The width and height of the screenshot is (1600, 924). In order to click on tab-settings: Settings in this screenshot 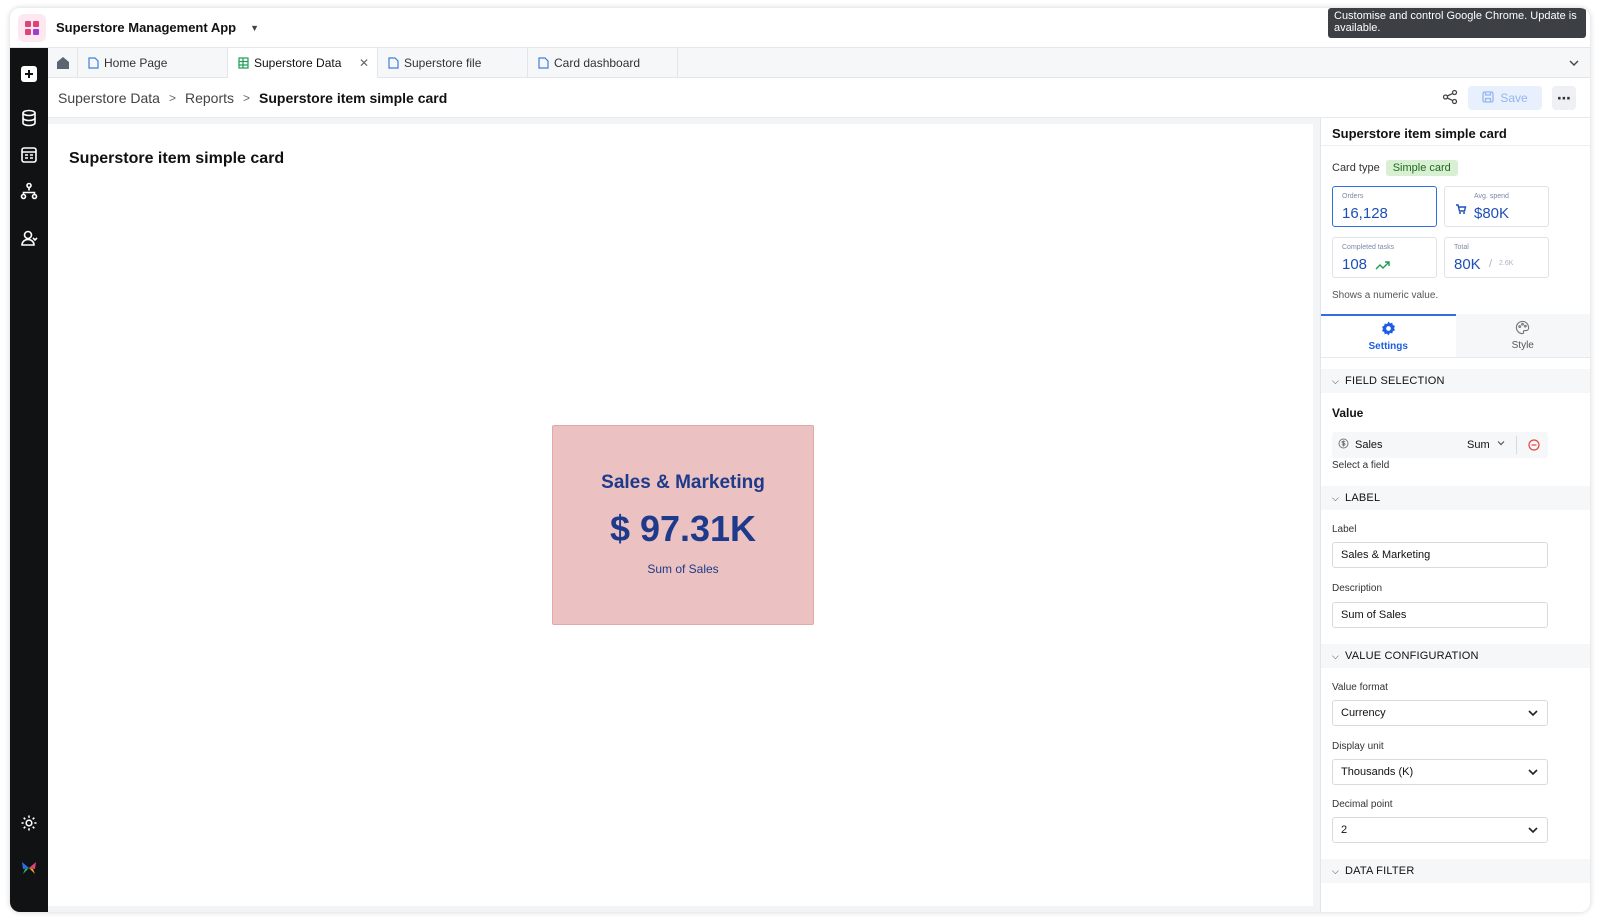, I will do `click(1388, 335)`.